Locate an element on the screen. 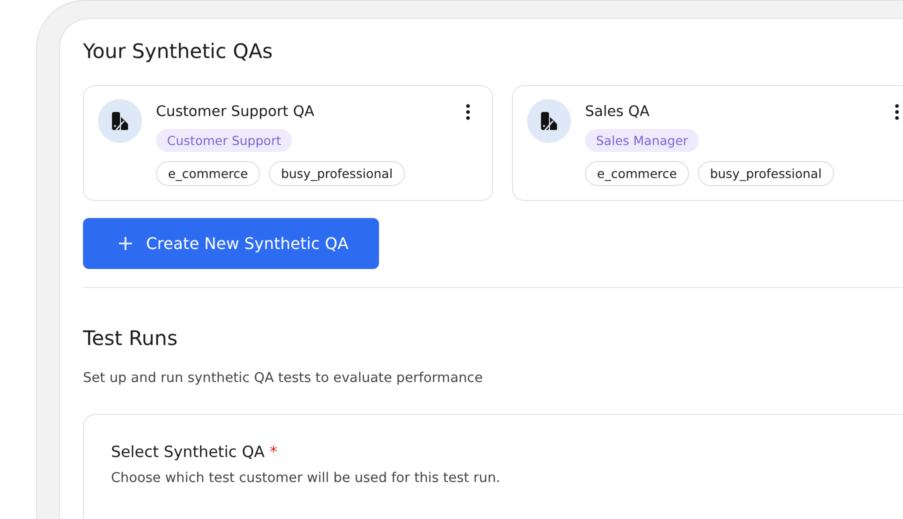  create-button: Create New Synthetic QA is located at coordinates (231, 243).